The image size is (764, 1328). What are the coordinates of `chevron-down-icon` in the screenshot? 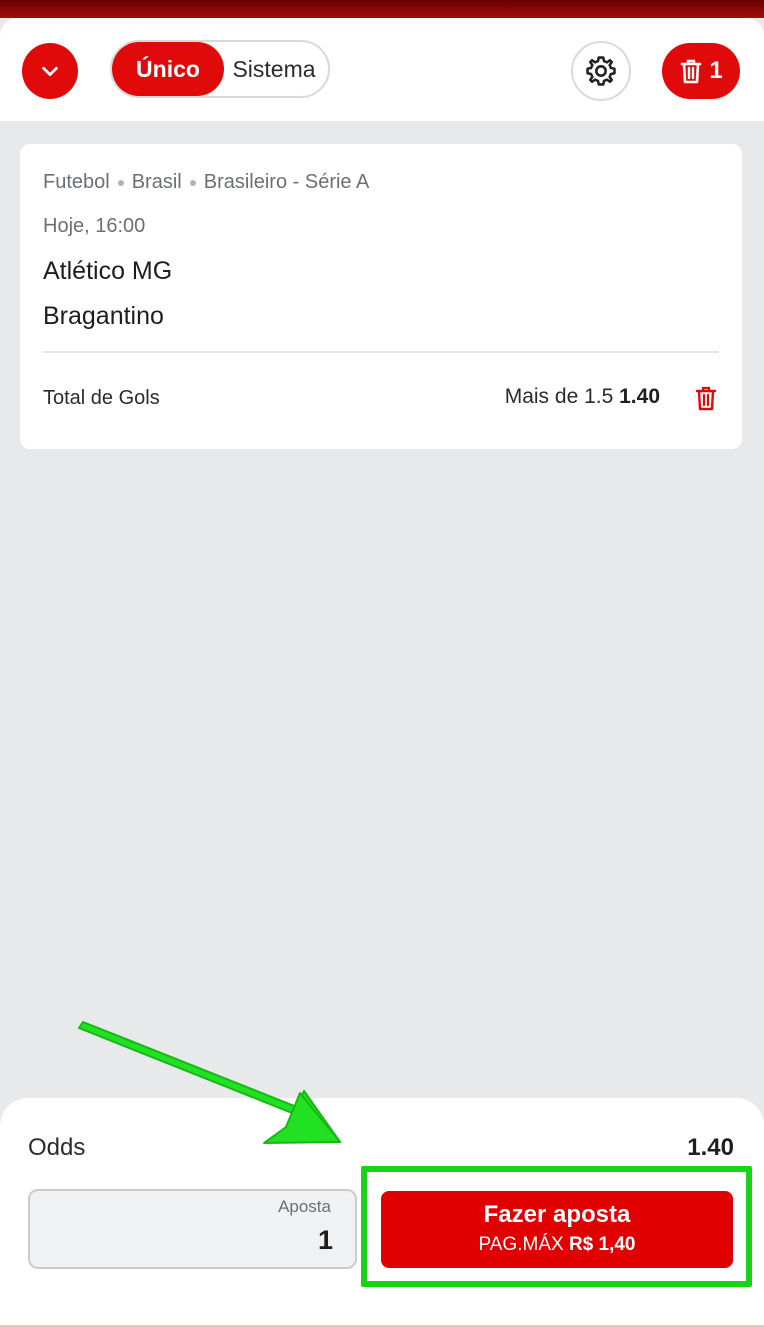 It's located at (50, 71).